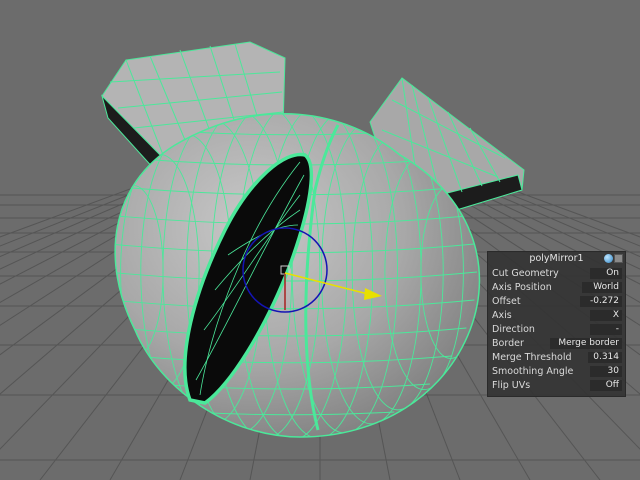 This screenshot has height=480, width=640. What do you see at coordinates (586, 343) in the screenshot?
I see `row-value: Merge border` at bounding box center [586, 343].